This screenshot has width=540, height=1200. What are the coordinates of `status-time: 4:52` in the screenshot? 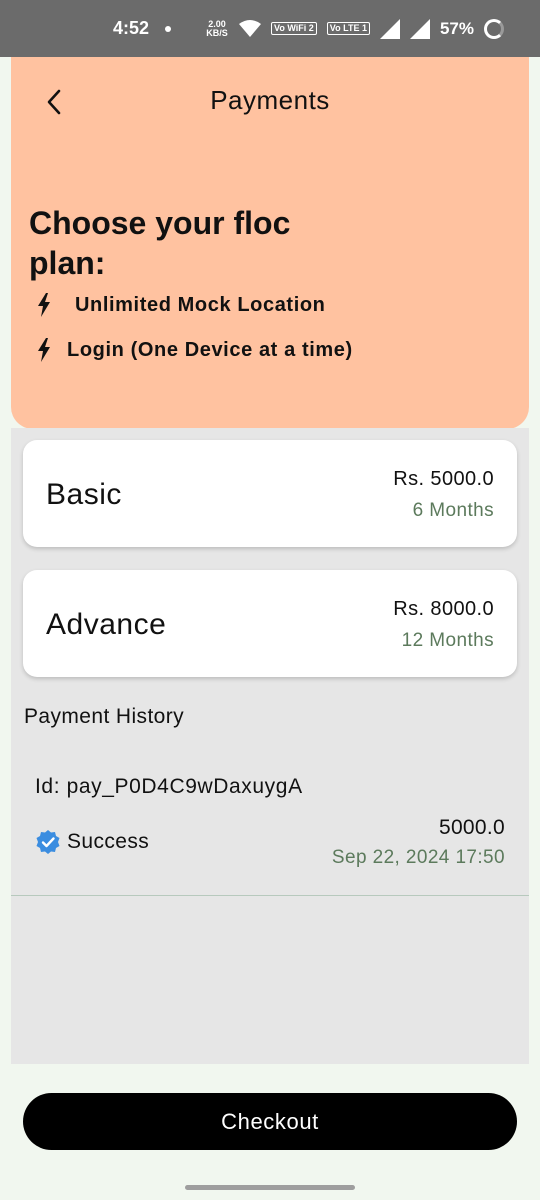 It's located at (131, 28).